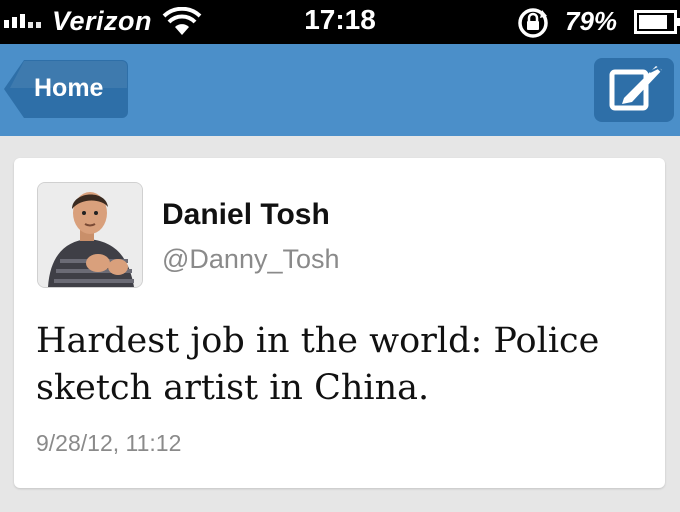  I want to click on compose-button, so click(634, 90).